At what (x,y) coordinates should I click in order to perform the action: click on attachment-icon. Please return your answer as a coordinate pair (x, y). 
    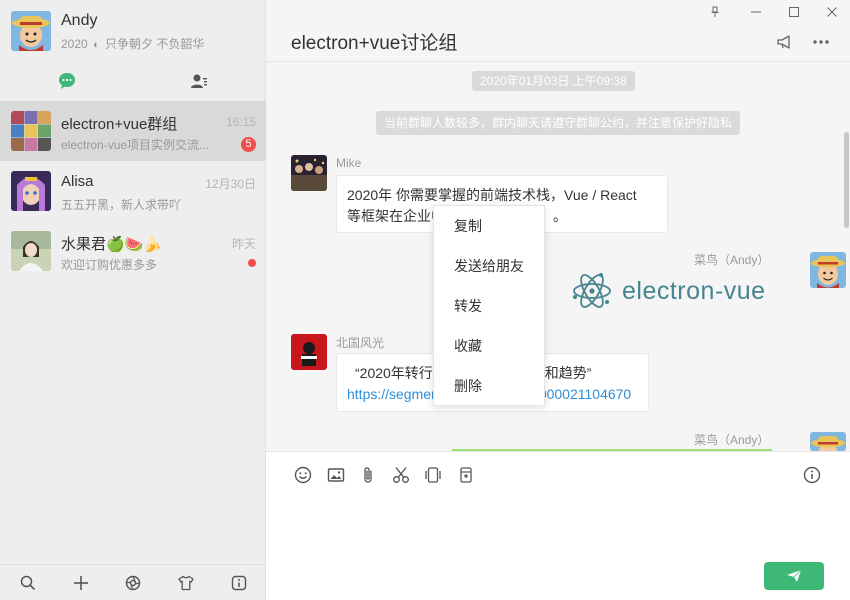
    Looking at the image, I should click on (368, 475).